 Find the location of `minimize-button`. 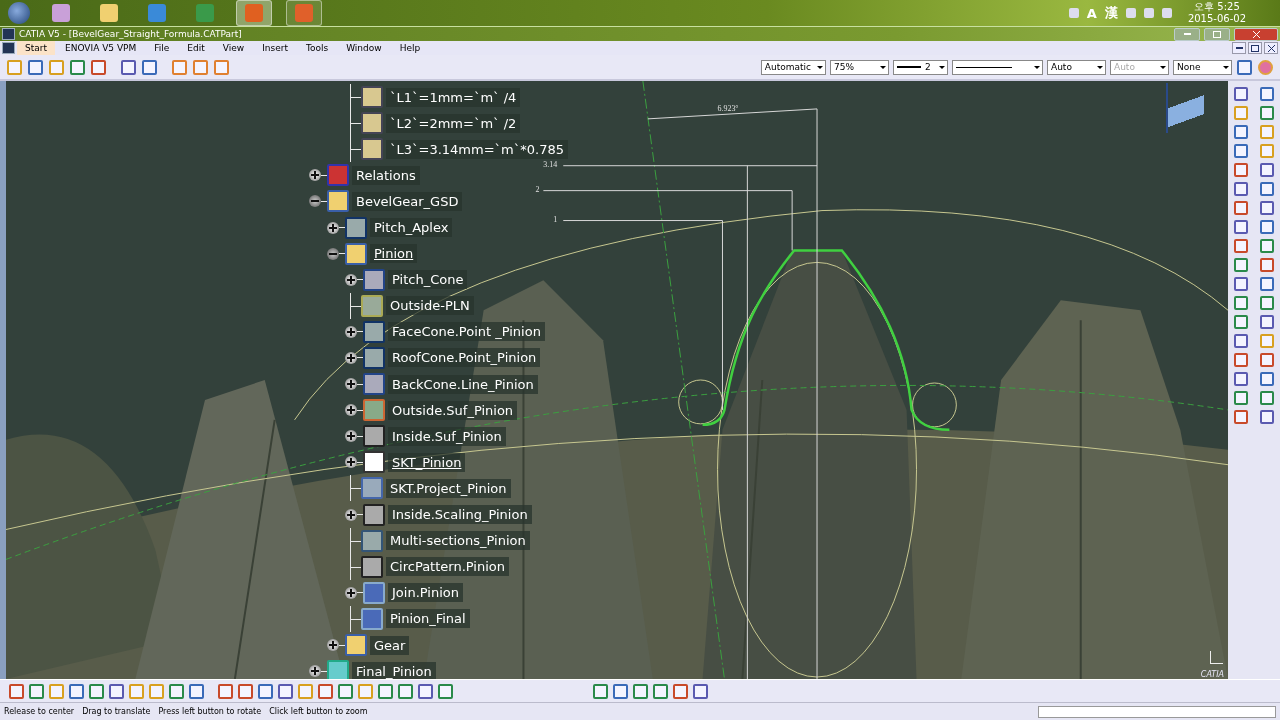

minimize-button is located at coordinates (1239, 48).